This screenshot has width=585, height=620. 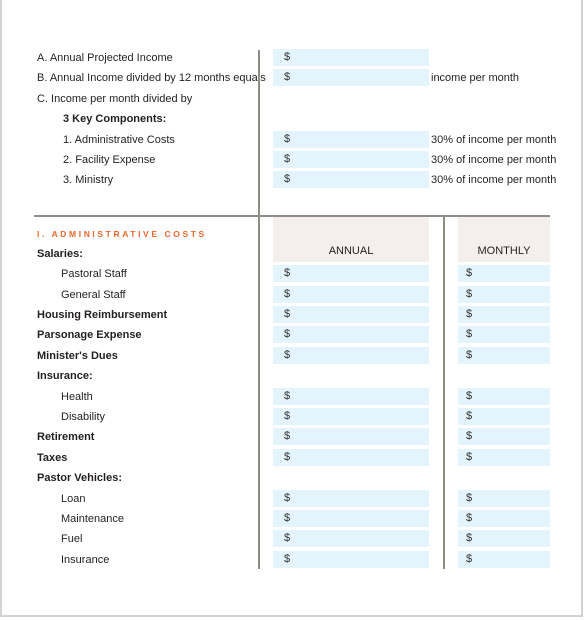 I want to click on summary-row-label: 3. Ministry, so click(x=88, y=180).